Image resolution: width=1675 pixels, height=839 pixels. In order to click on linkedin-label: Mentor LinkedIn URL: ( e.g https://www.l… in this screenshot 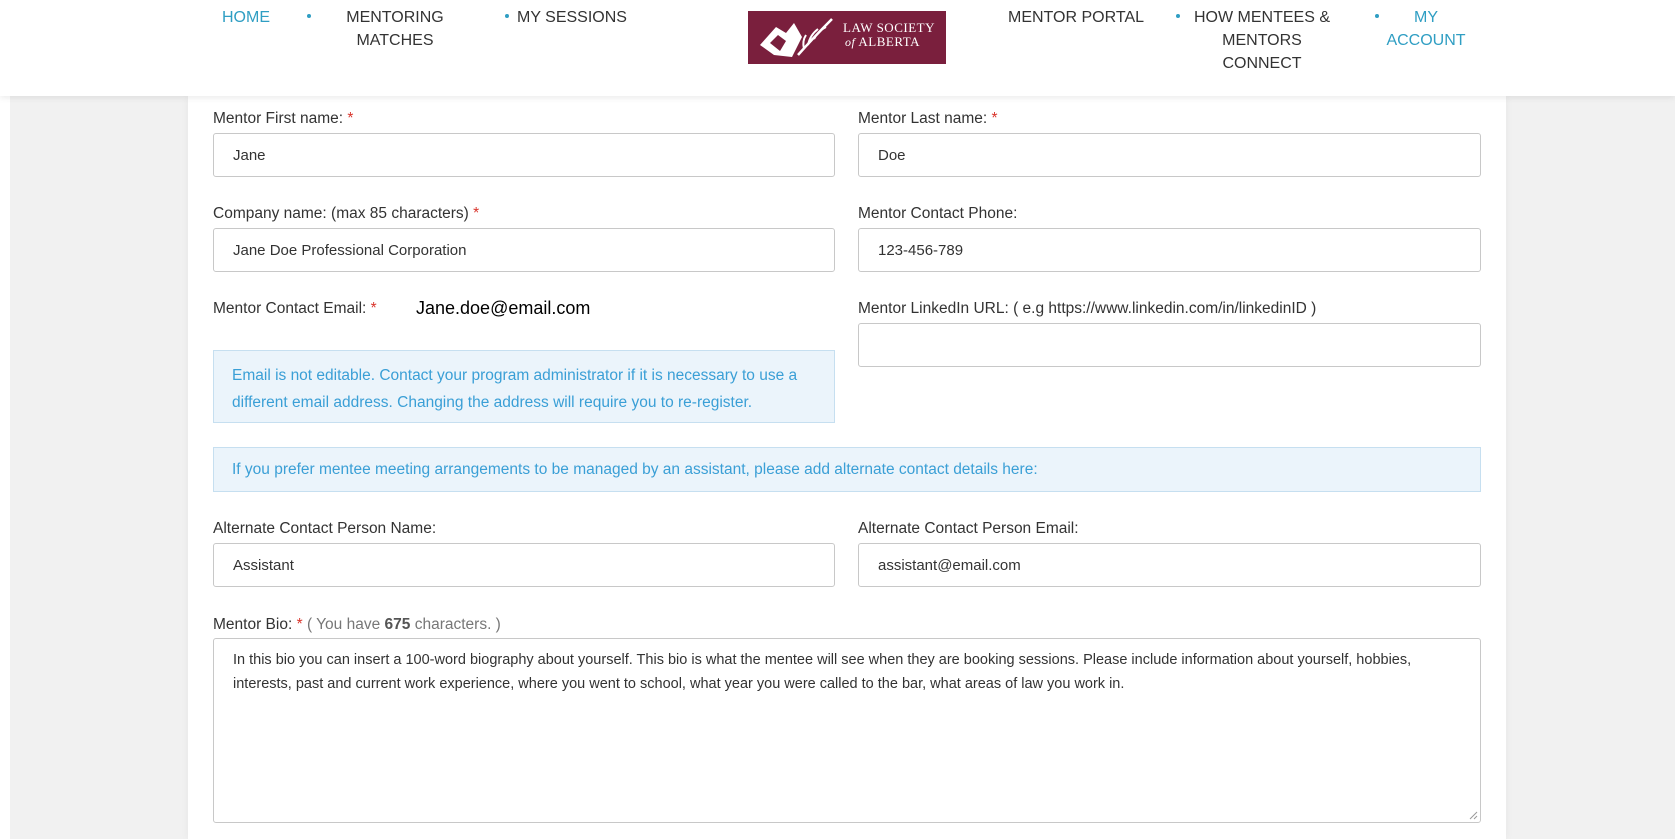, I will do `click(1087, 308)`.